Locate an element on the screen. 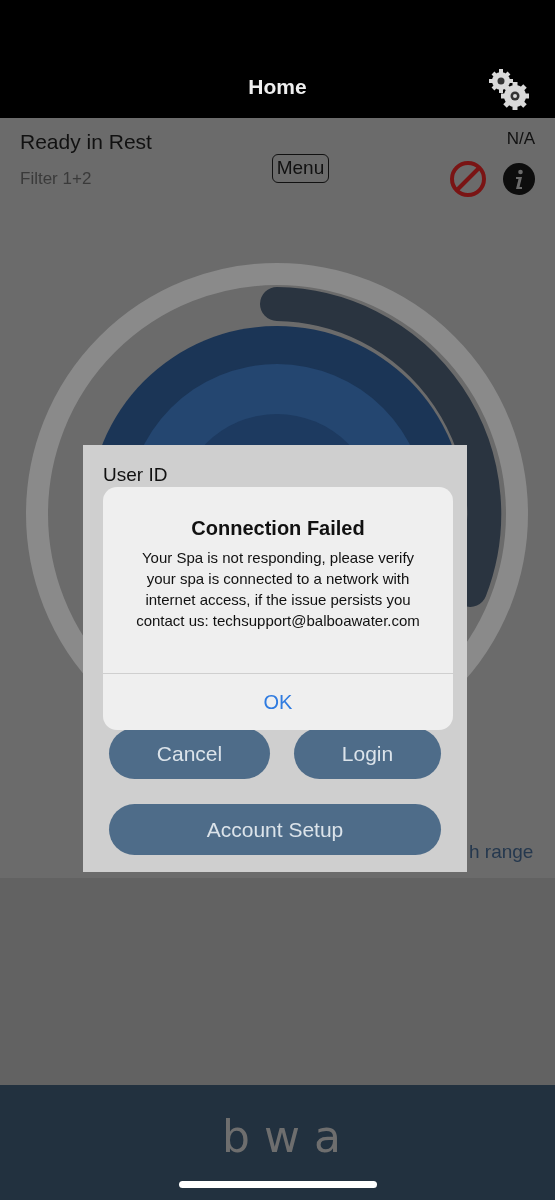 The height and width of the screenshot is (1200, 555). range-text: h range is located at coordinates (501, 852).